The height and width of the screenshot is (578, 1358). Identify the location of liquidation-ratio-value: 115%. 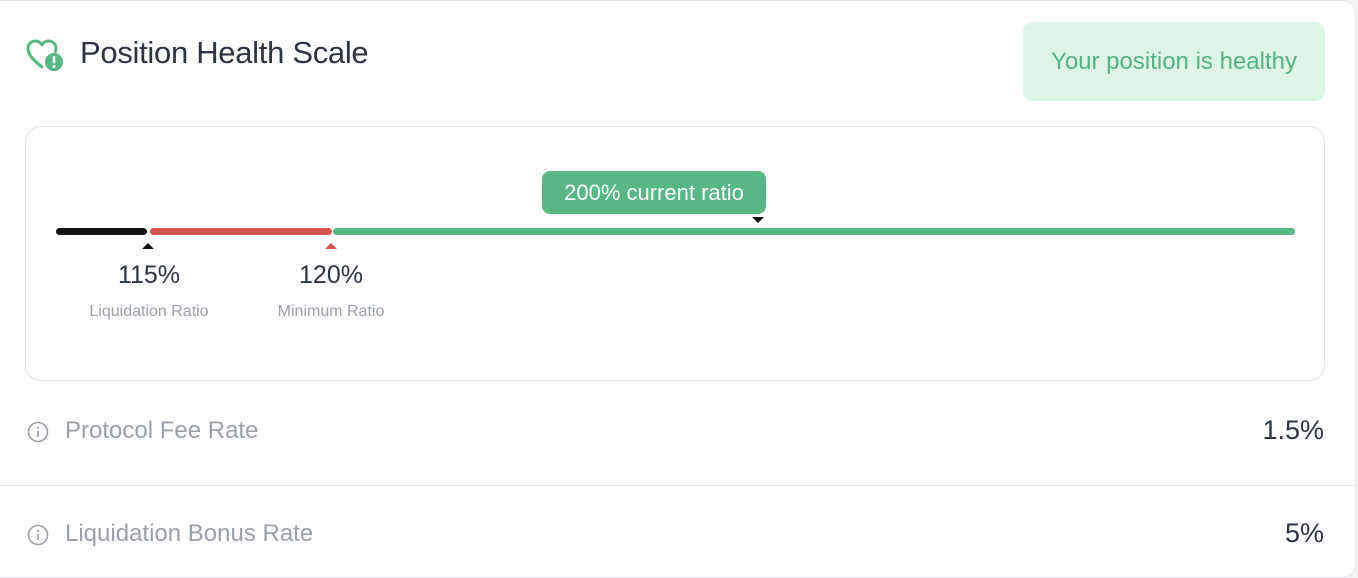
(149, 275).